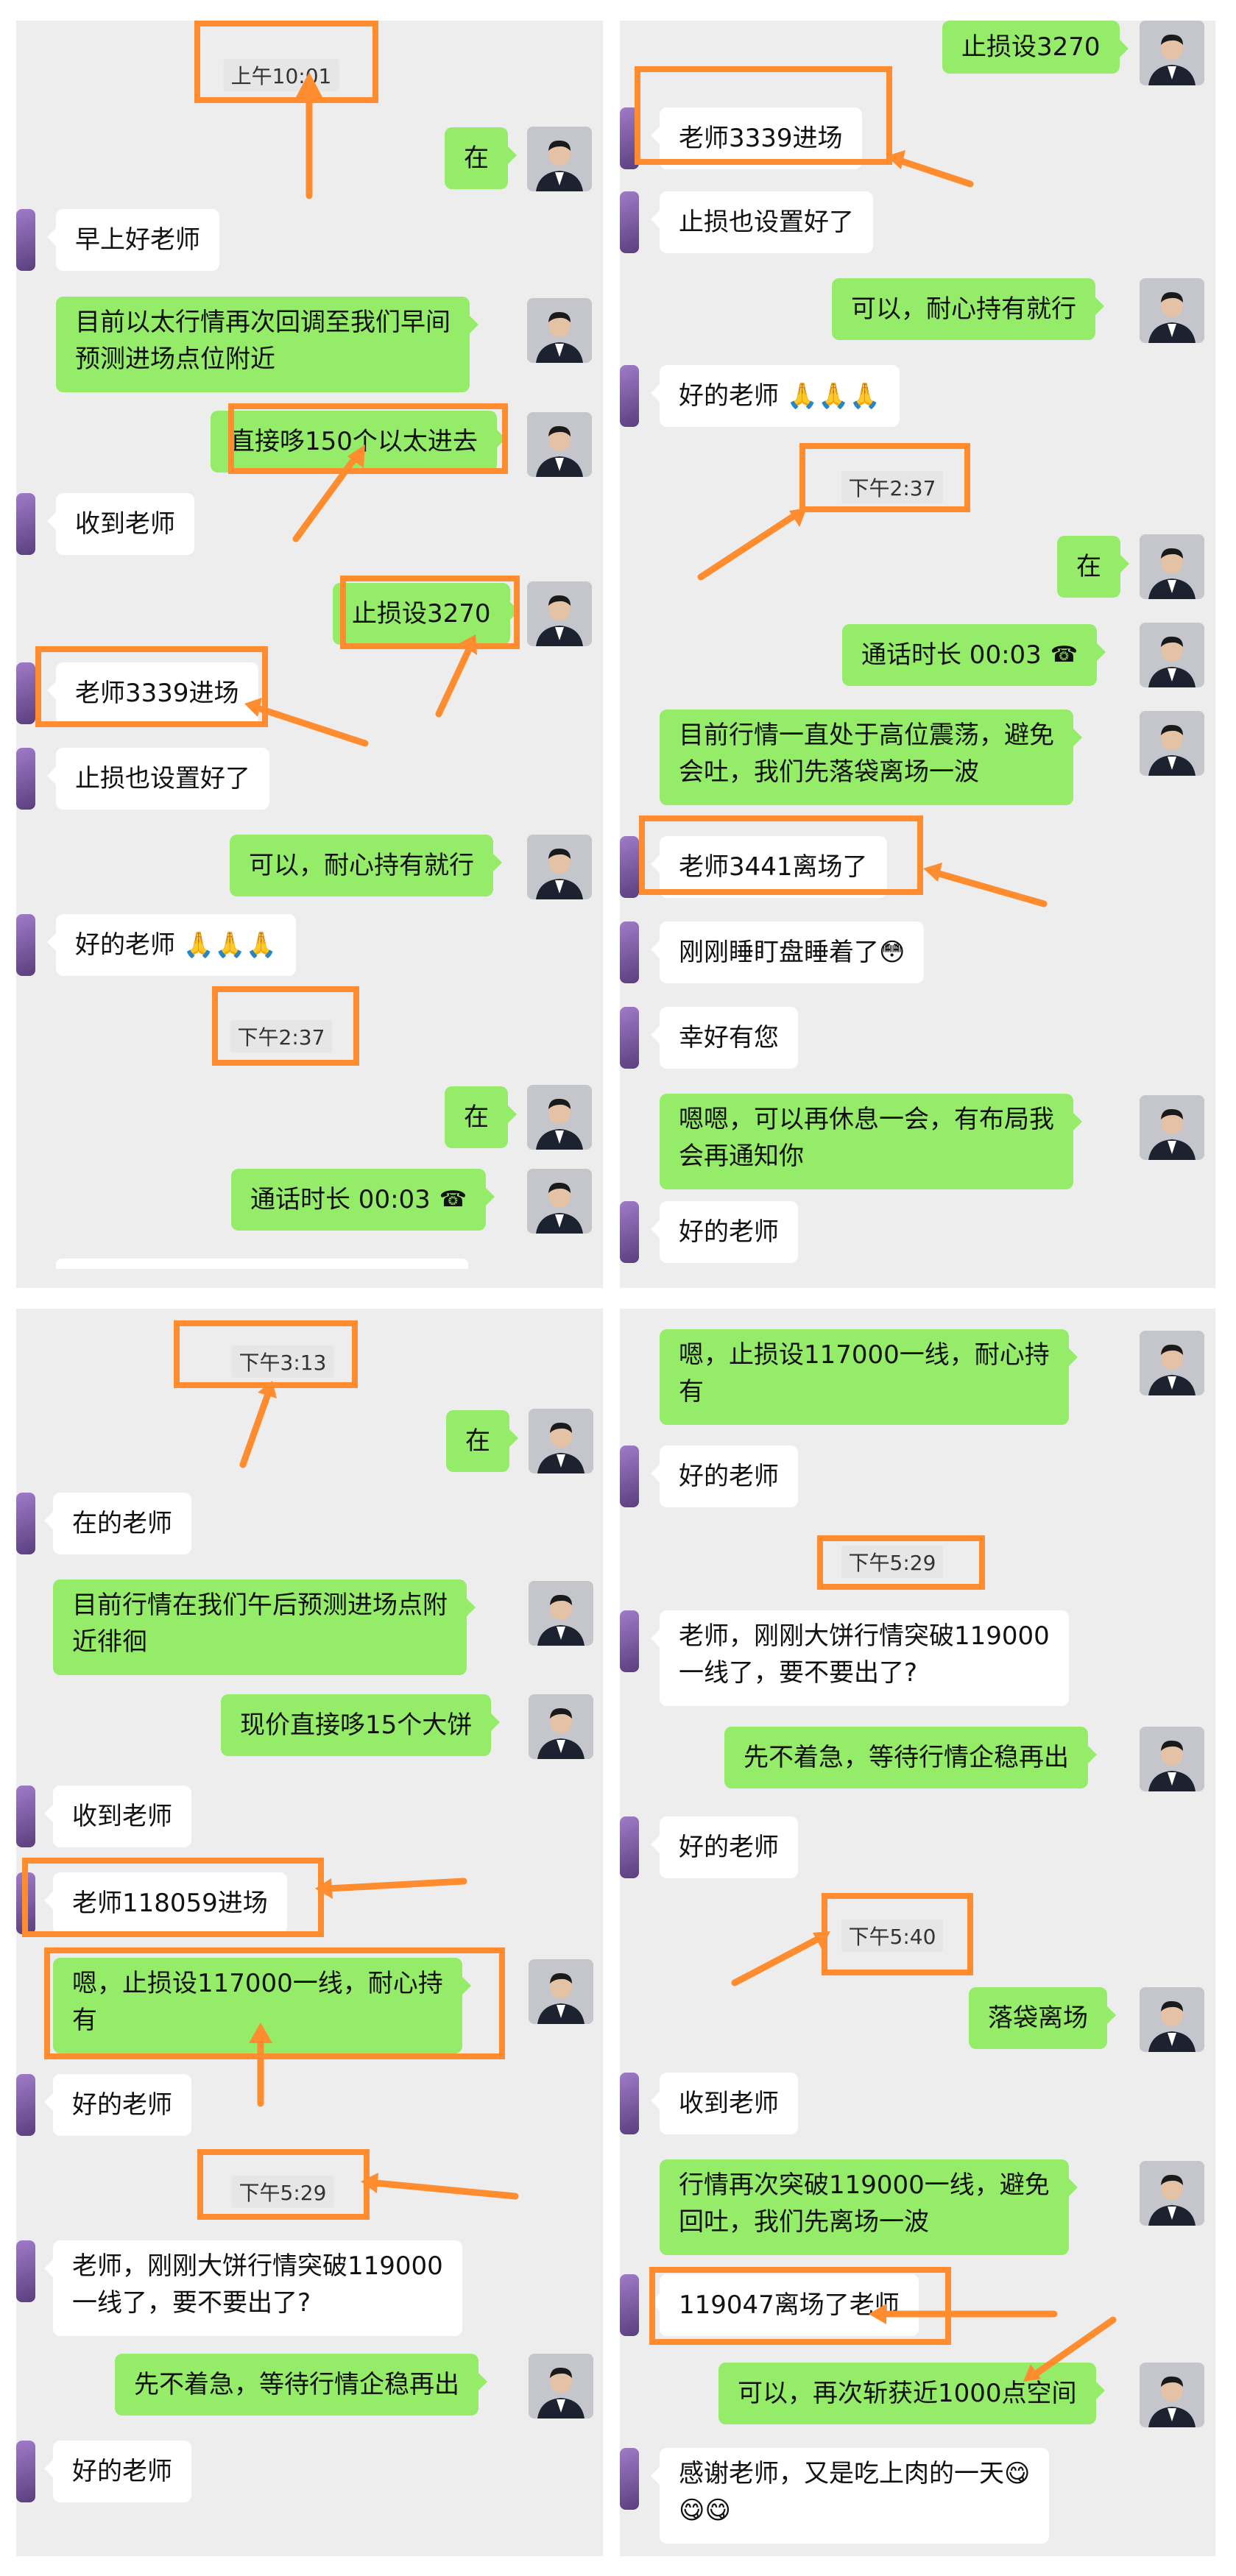 The width and height of the screenshot is (1236, 2576). I want to click on message-bubble-outgoing: 目前以太行情再次回调至我们早间 预测进场点位附近, so click(267, 344).